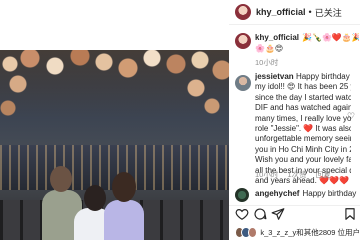 The width and height of the screenshot is (360, 240). I want to click on comment-likes: 1次赞, so click(296, 174).